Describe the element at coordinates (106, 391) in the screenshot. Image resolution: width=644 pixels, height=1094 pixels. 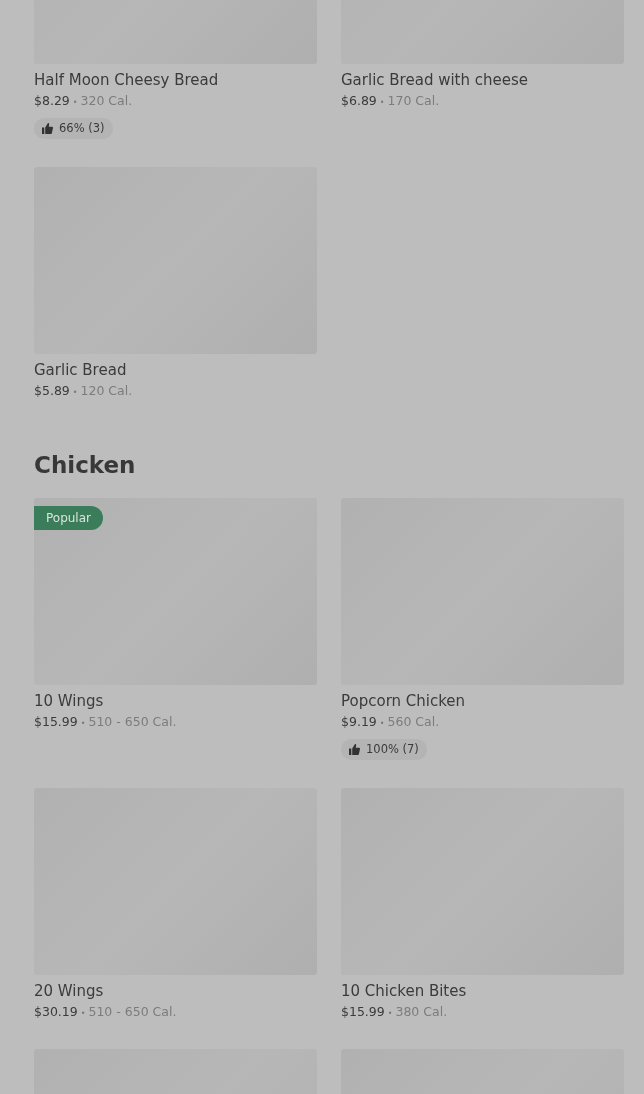
I see `item-calories: 120 Cal.` at that location.